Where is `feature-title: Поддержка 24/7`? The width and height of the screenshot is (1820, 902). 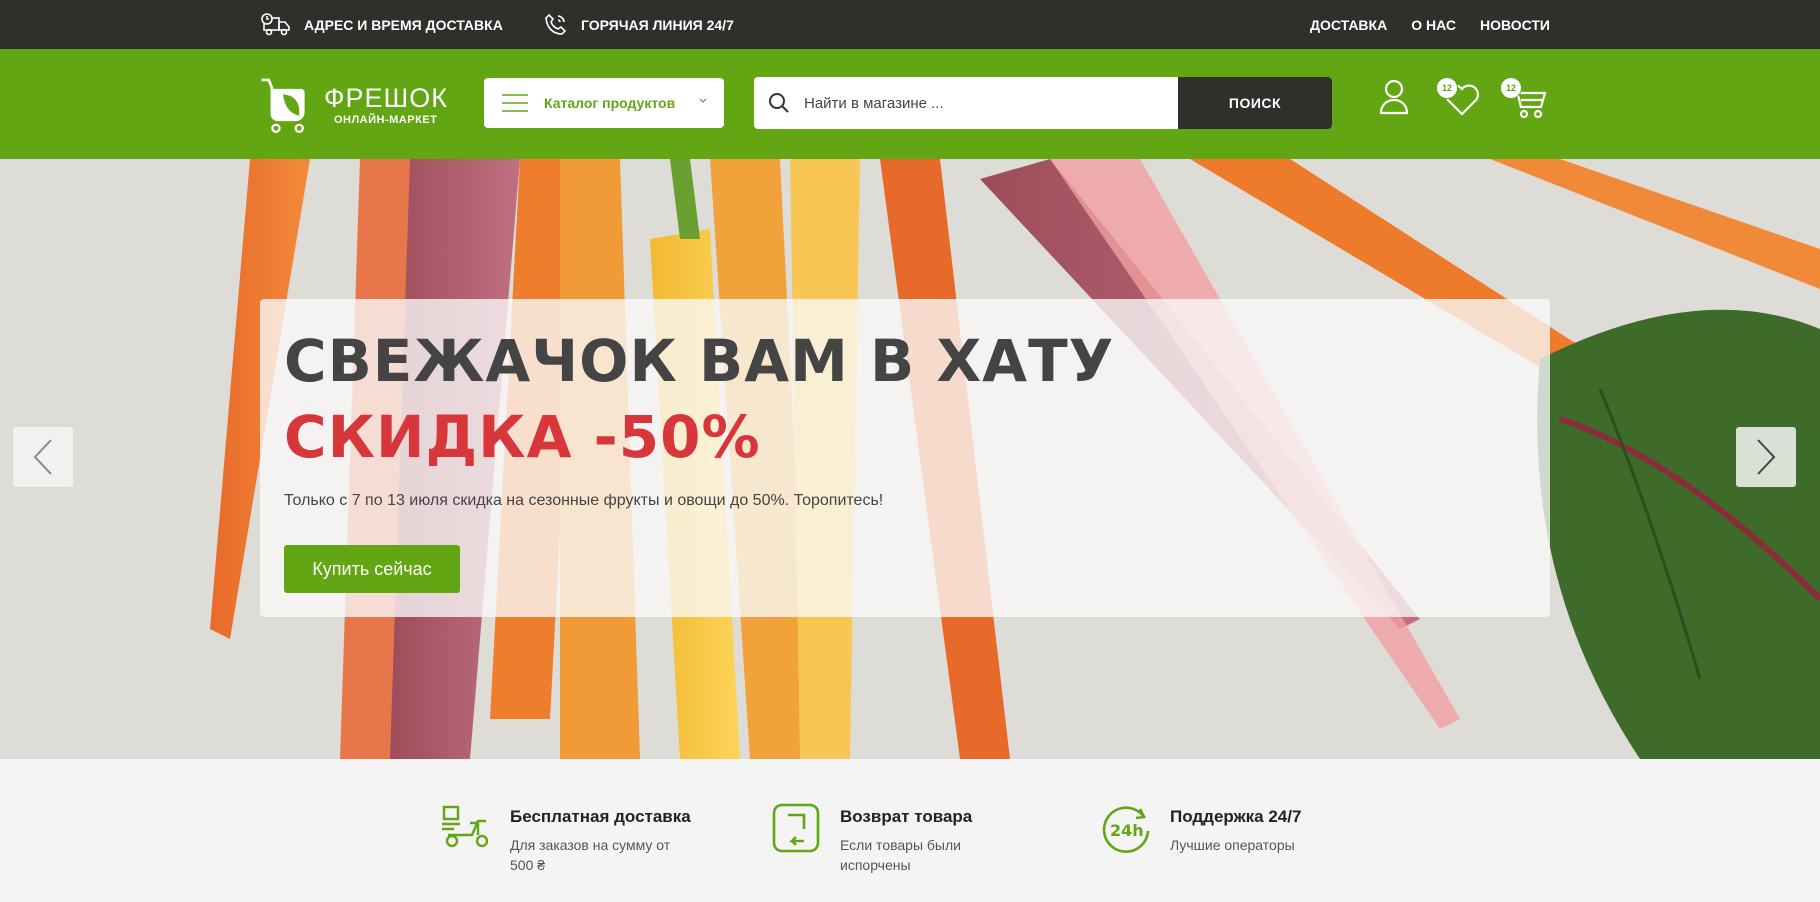 feature-title: Поддержка 24/7 is located at coordinates (1236, 816).